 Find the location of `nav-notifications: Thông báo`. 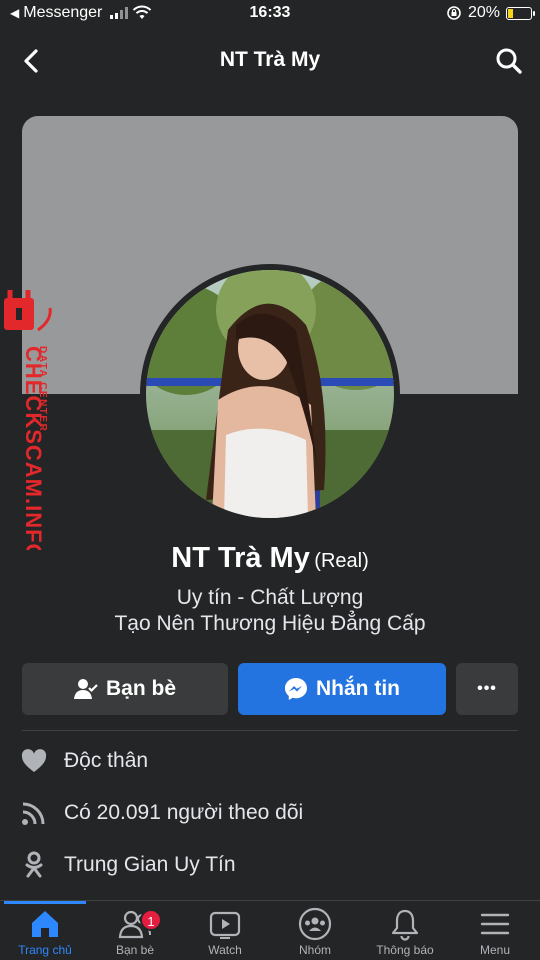

nav-notifications: Thông báo is located at coordinates (405, 932).